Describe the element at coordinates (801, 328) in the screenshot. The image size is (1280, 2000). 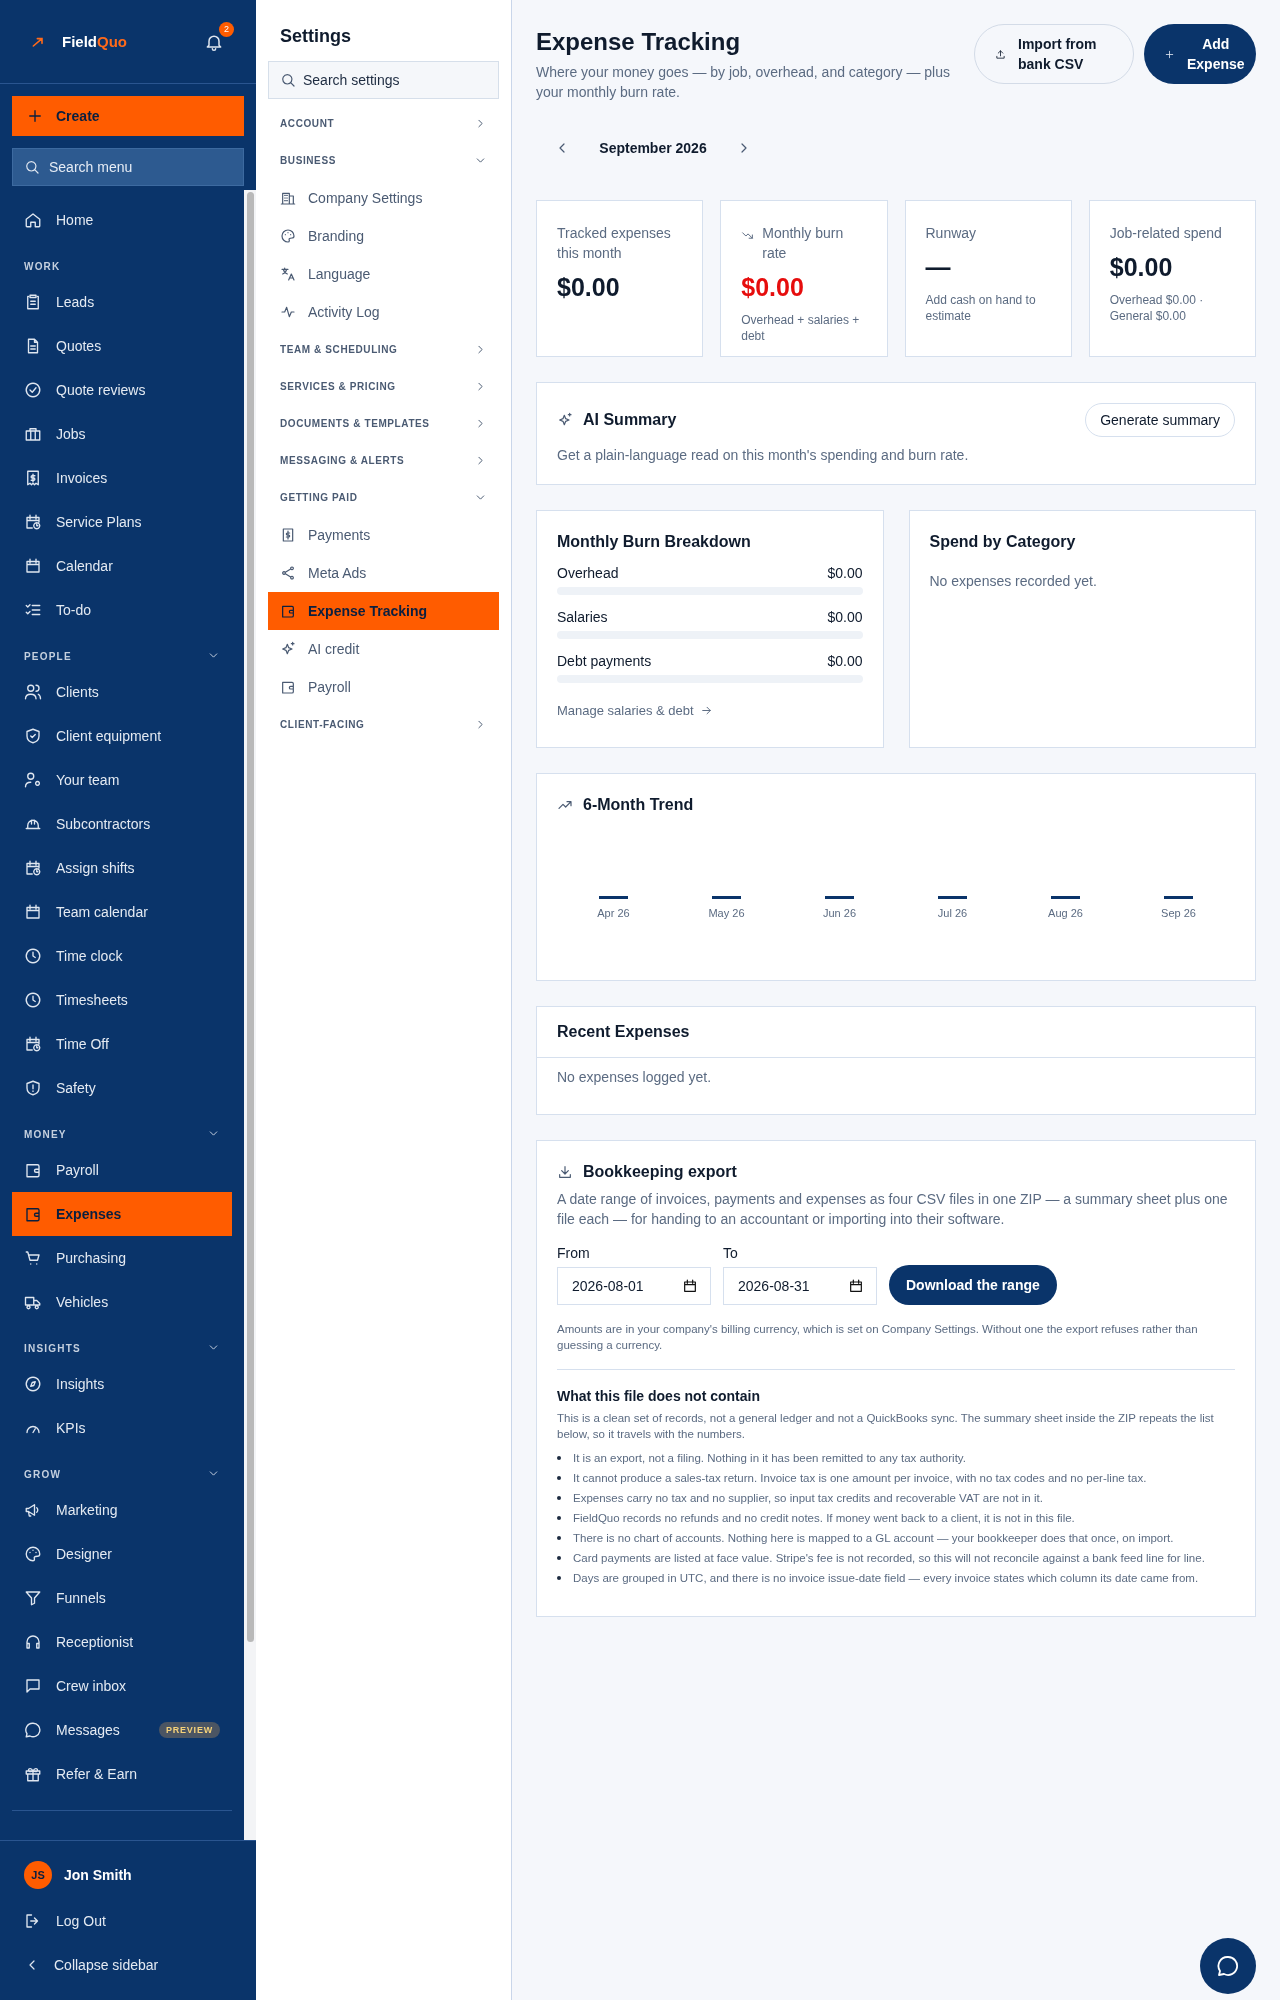
I see `stat-note: Overhead + salaries + debt` at that location.